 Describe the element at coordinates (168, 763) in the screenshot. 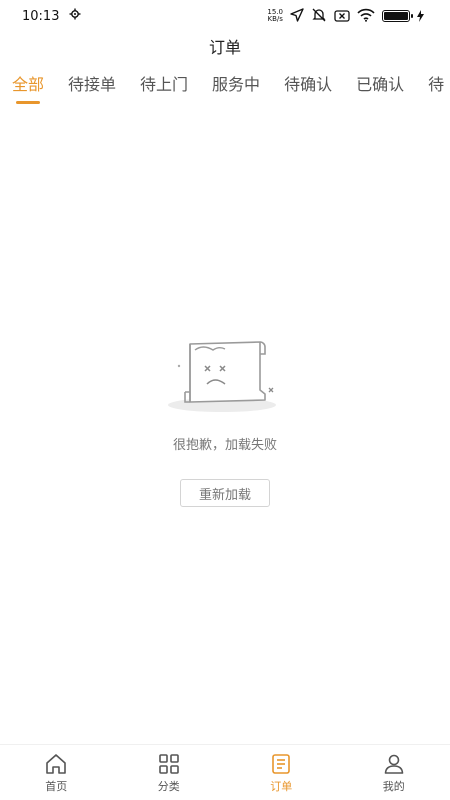

I see `grid-icon` at that location.